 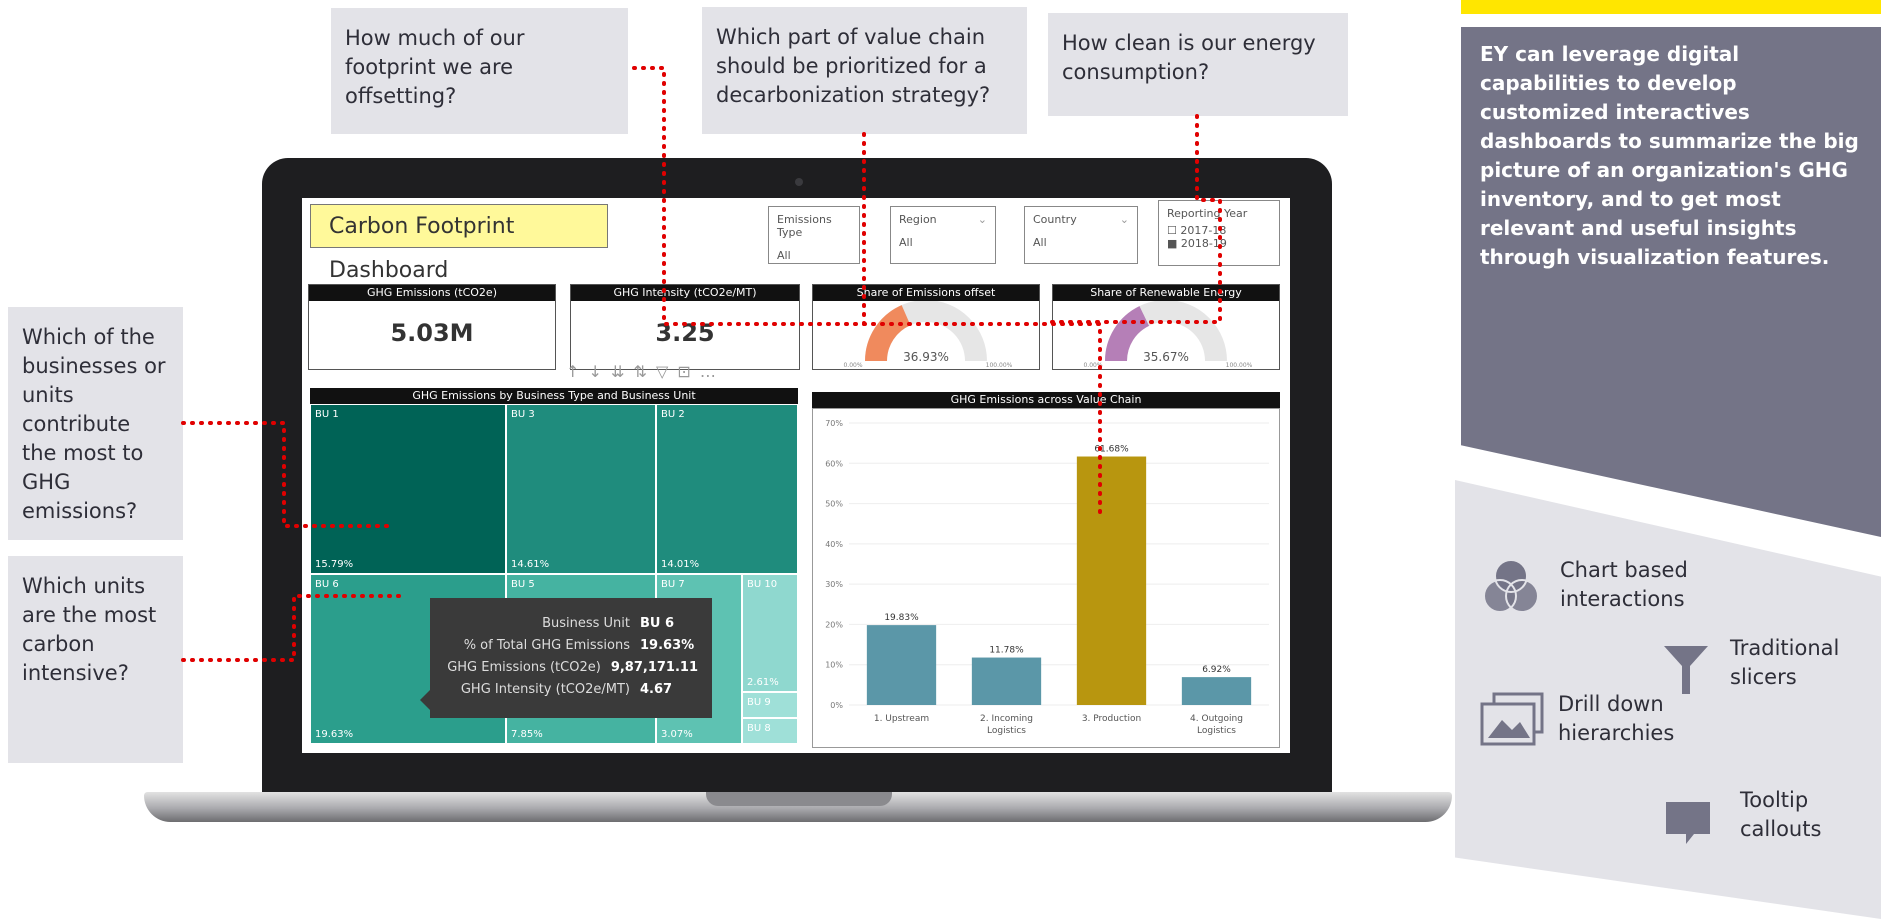 What do you see at coordinates (834, 624) in the screenshot?
I see `y-tick-label: 20%` at bounding box center [834, 624].